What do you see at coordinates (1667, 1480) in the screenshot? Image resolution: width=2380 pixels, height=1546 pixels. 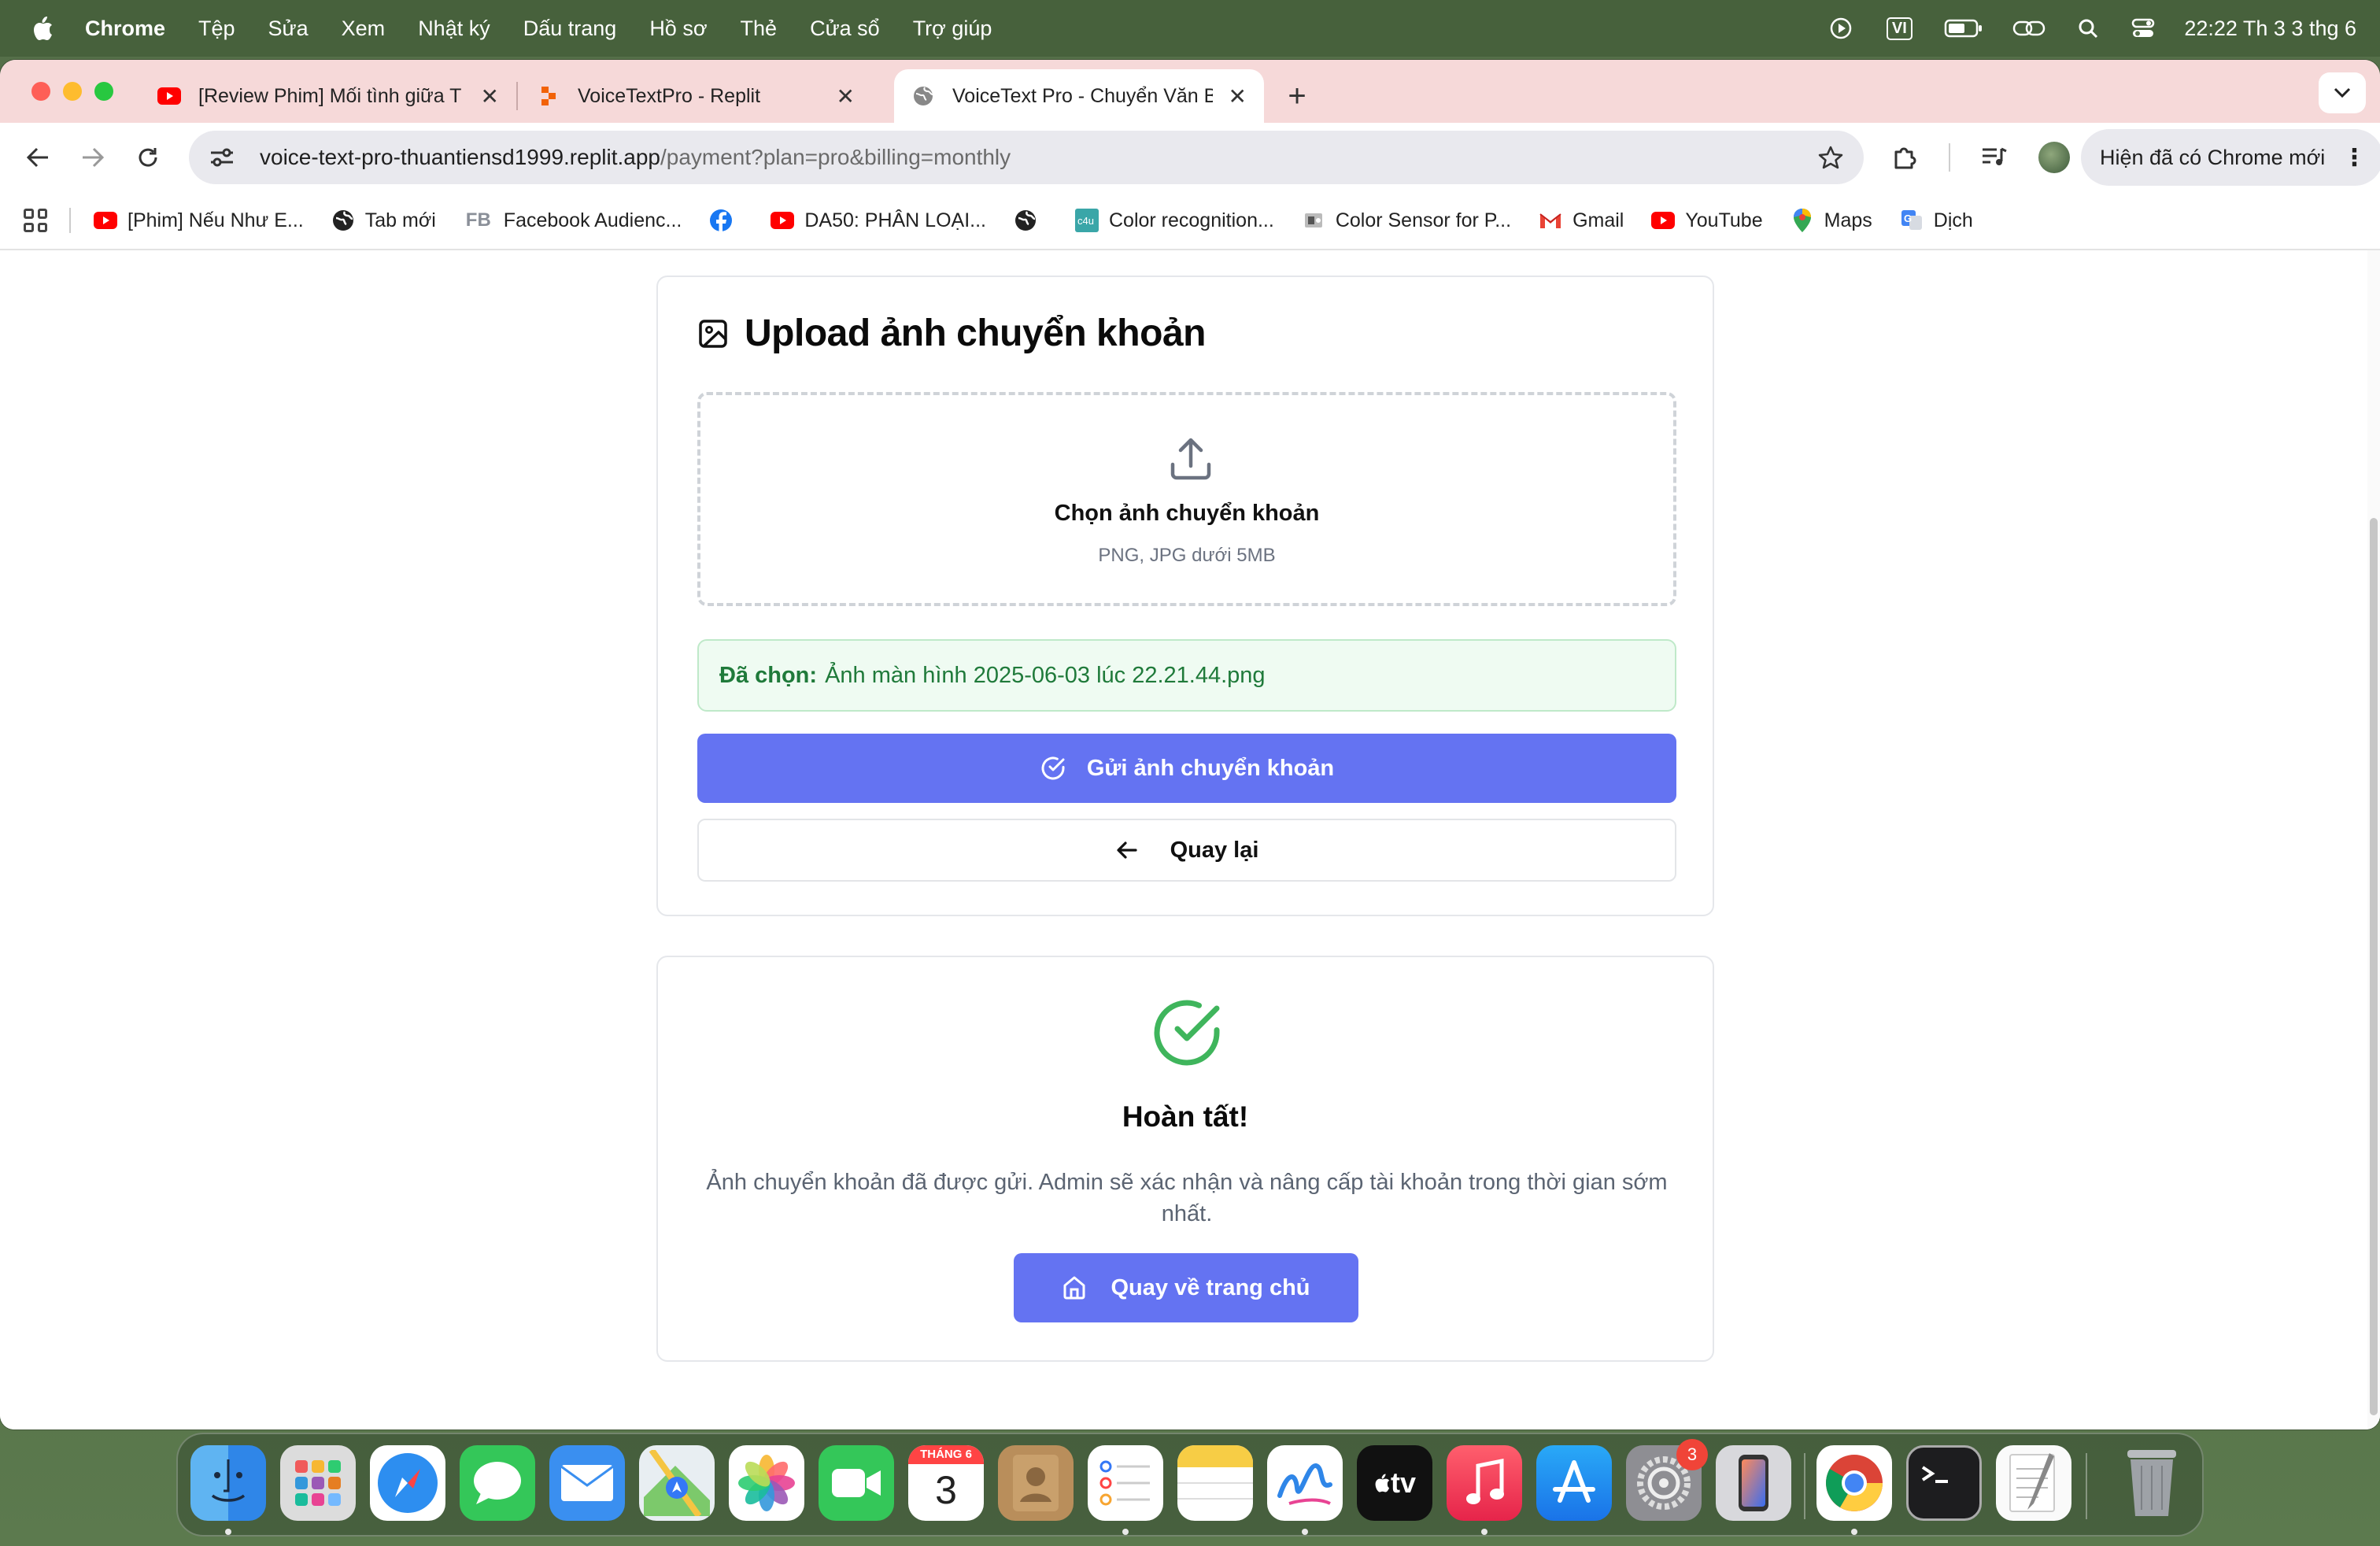 I see `settings-icon: 3` at bounding box center [1667, 1480].